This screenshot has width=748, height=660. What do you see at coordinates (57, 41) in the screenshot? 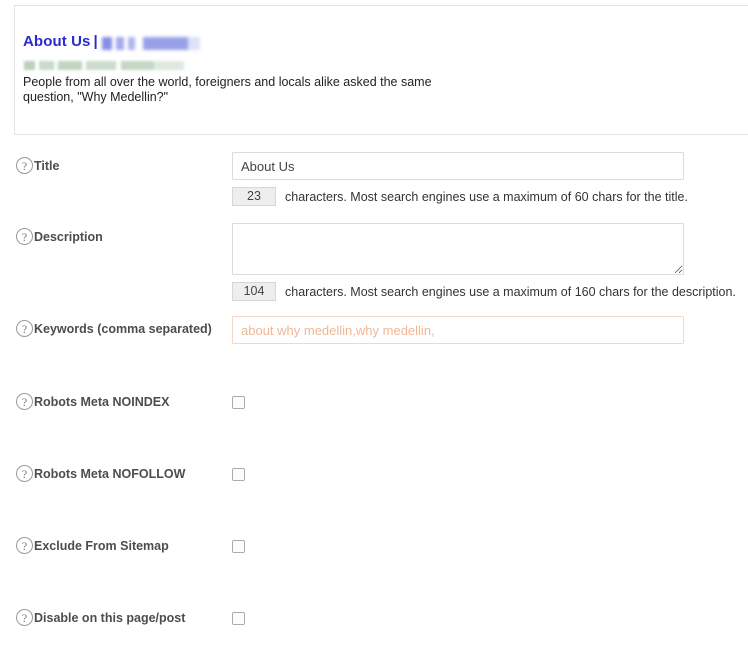
I see `serp-title-text: About Us` at bounding box center [57, 41].